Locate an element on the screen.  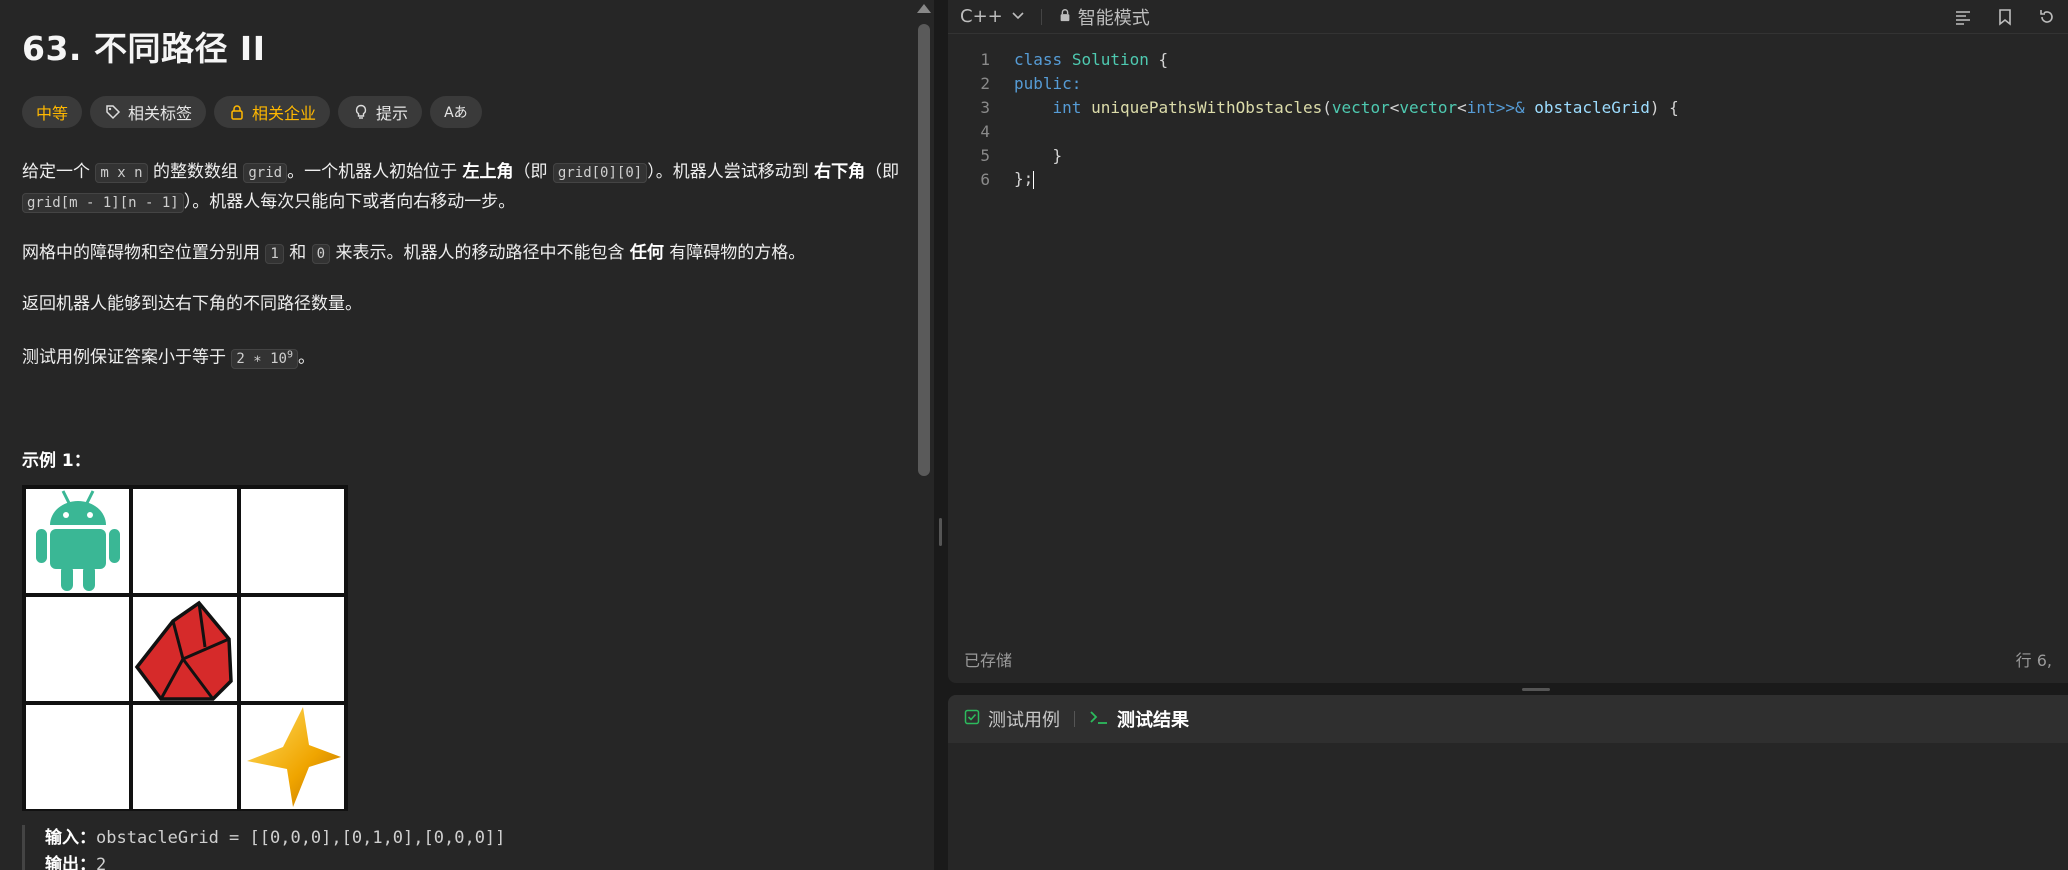
saved-status: 已存储 is located at coordinates (988, 660).